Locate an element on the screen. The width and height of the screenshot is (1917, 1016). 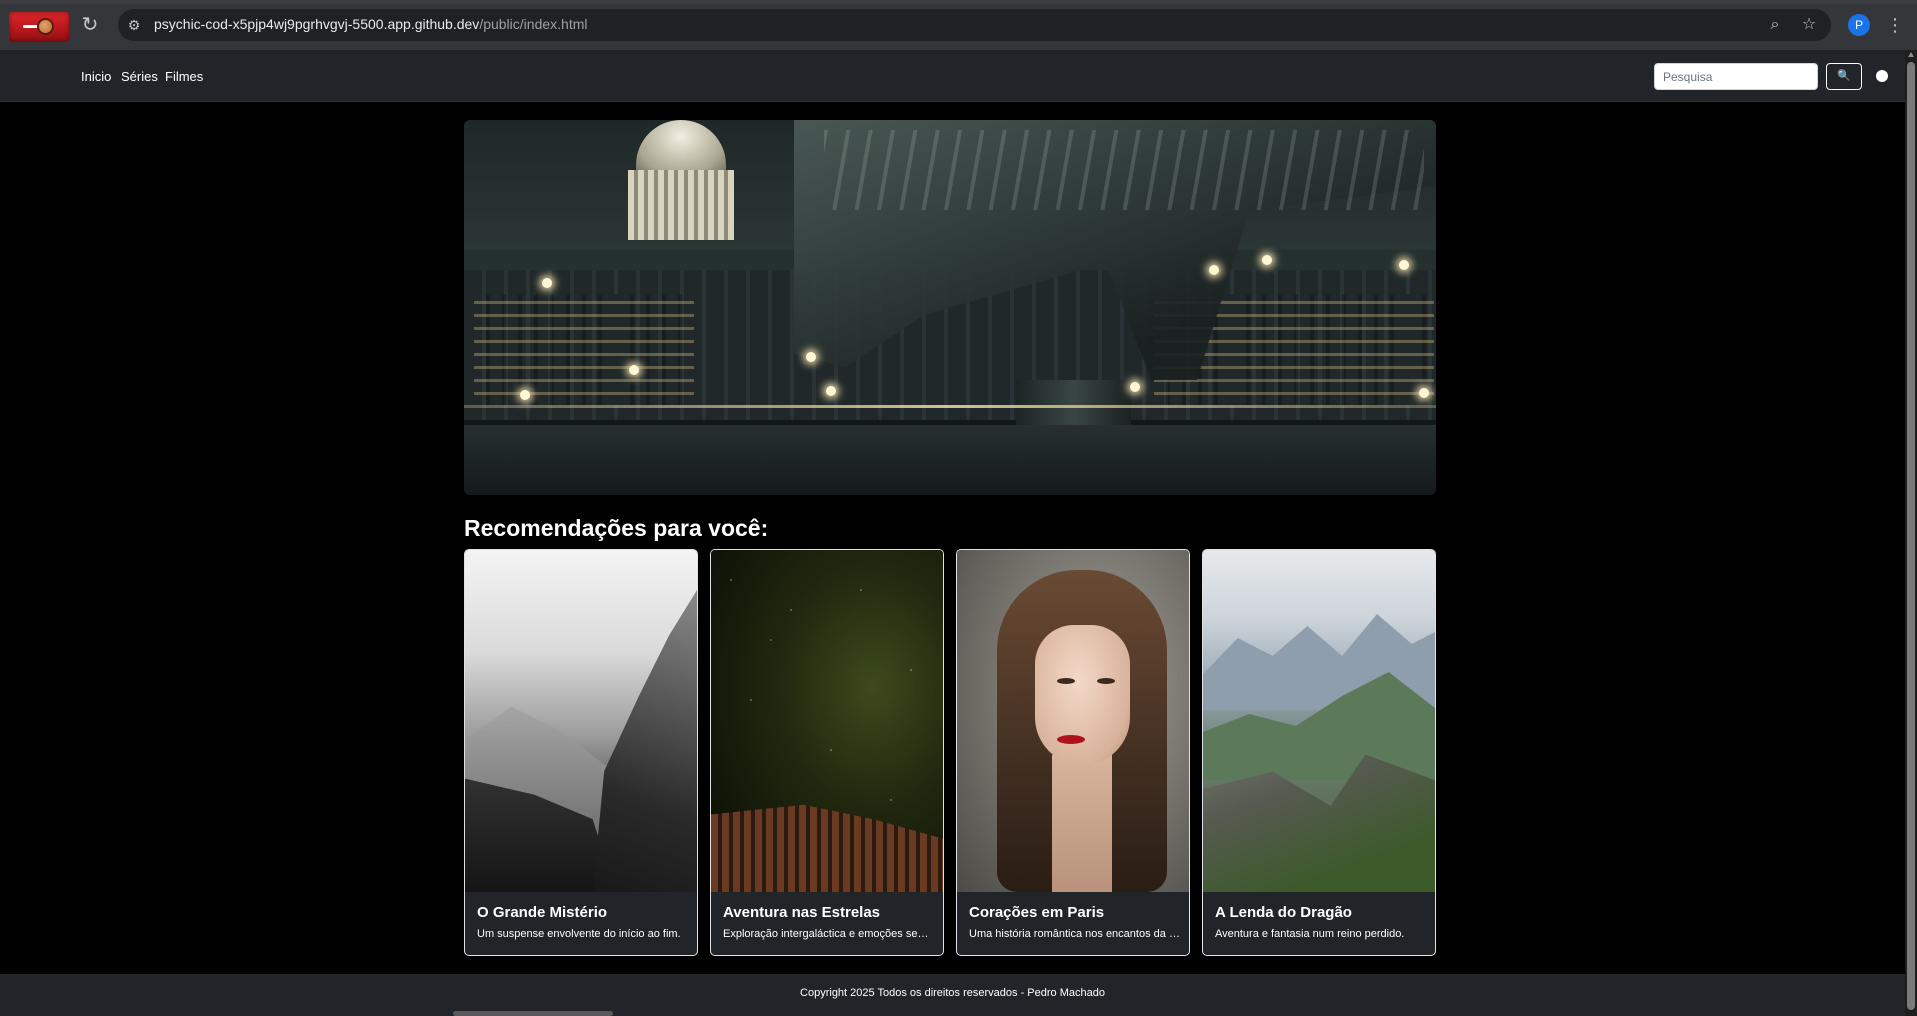
portrait-neck is located at coordinates (1082, 823).